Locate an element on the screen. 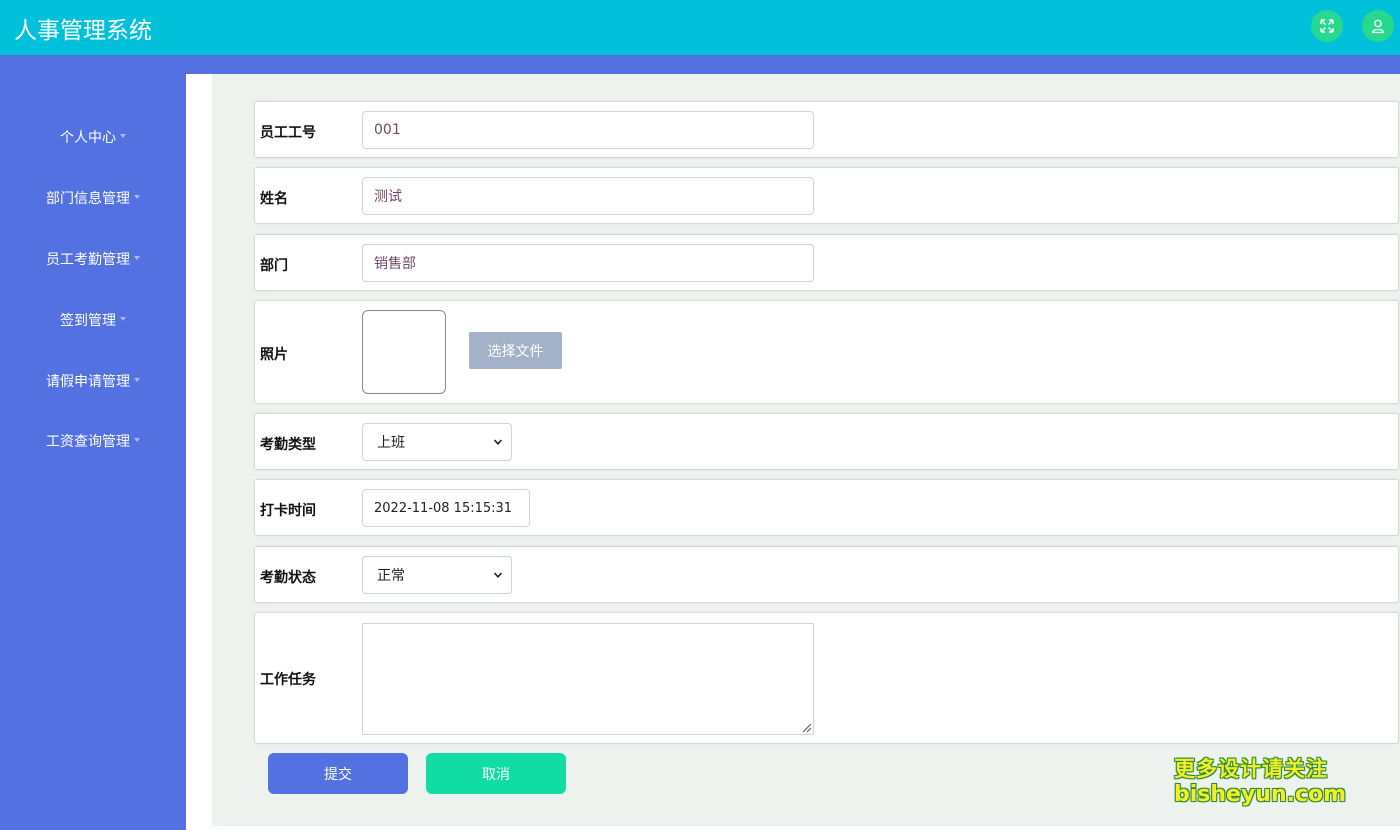  resize-grip-icon is located at coordinates (806, 727).